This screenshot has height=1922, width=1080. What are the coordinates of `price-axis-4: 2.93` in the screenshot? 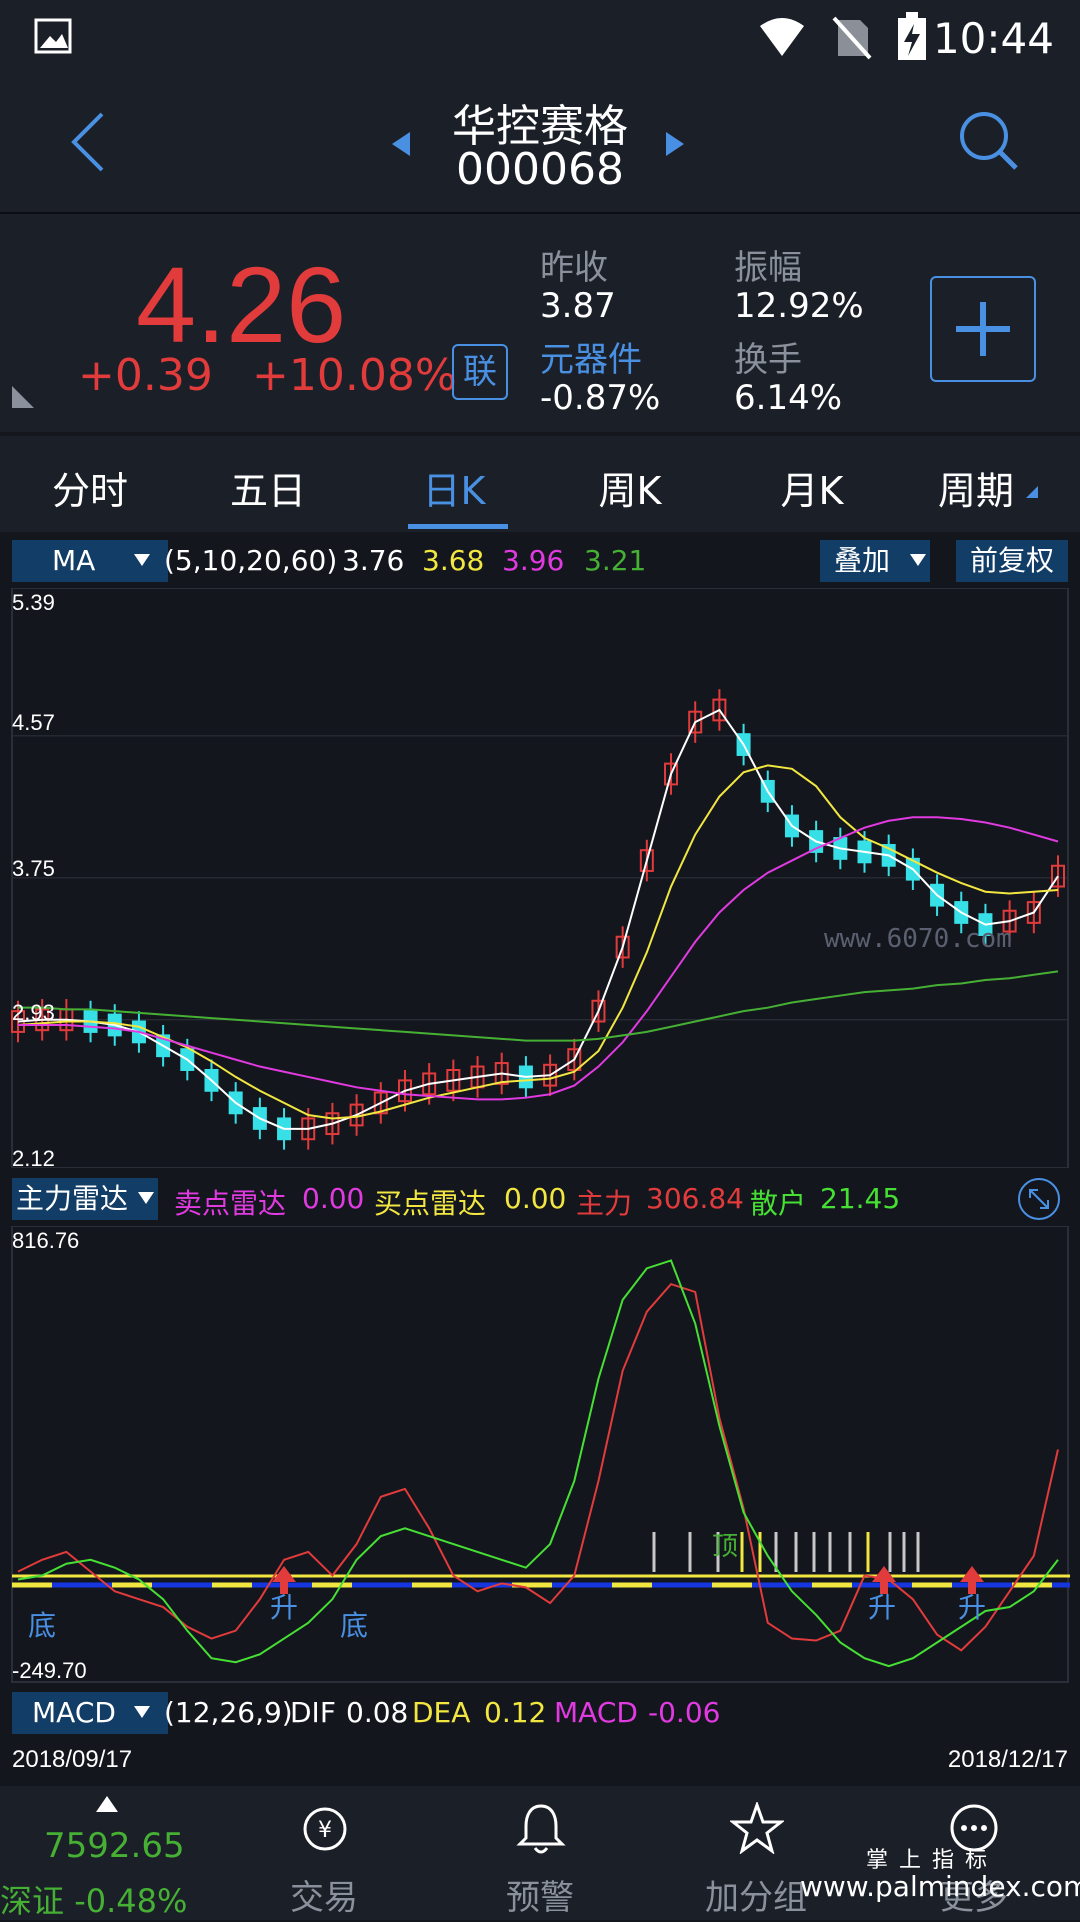 It's located at (33, 1012).